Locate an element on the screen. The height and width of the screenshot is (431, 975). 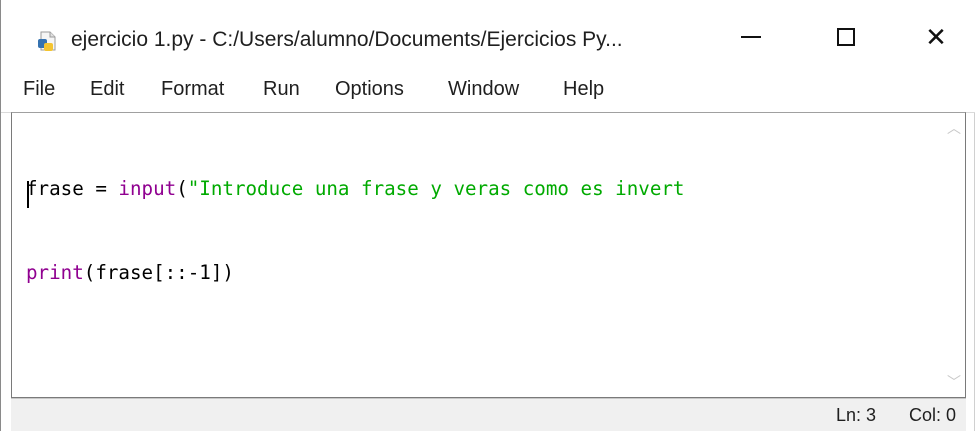
menu-file: File is located at coordinates (39, 89).